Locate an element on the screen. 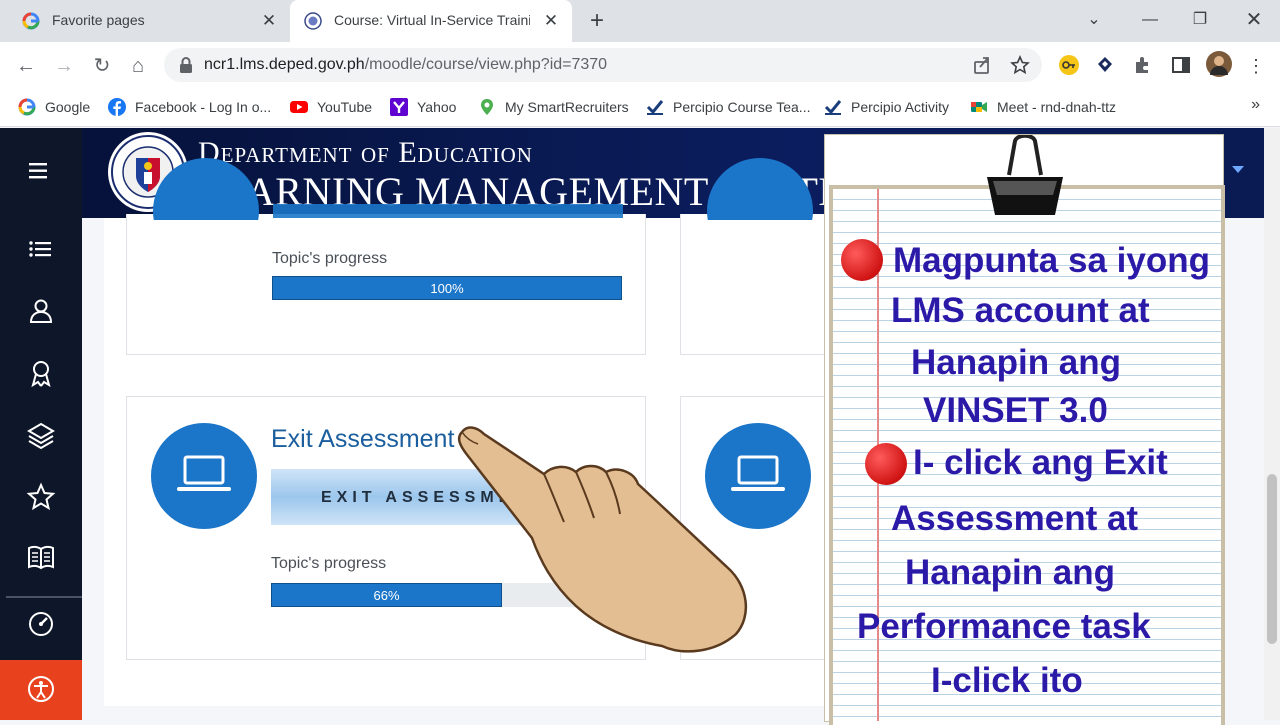  list-icon is located at coordinates (41, 249).